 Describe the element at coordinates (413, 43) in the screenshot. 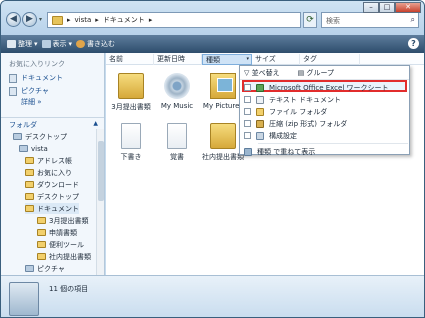

I see `help-icon: ?` at that location.